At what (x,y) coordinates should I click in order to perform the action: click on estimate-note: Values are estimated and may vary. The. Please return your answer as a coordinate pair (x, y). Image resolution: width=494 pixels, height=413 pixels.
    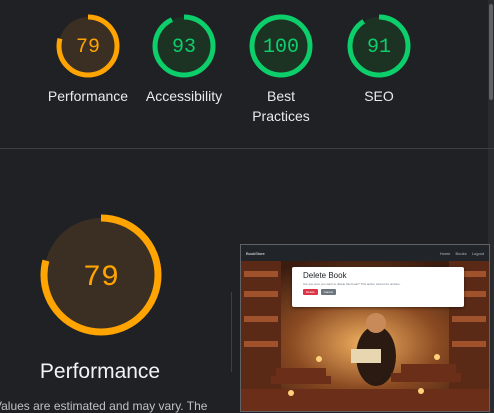
    Looking at the image, I should click on (104, 406).